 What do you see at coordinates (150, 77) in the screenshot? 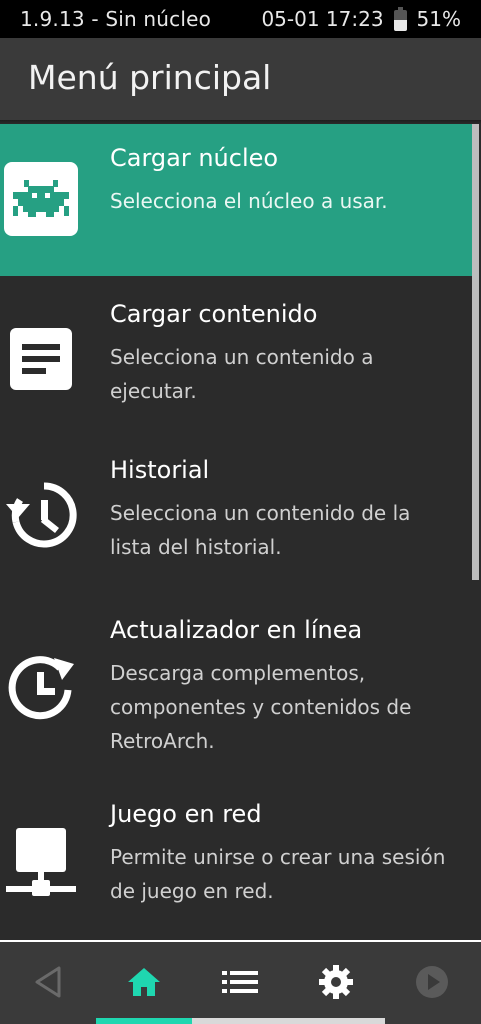
I see `page-title: Menú principal` at bounding box center [150, 77].